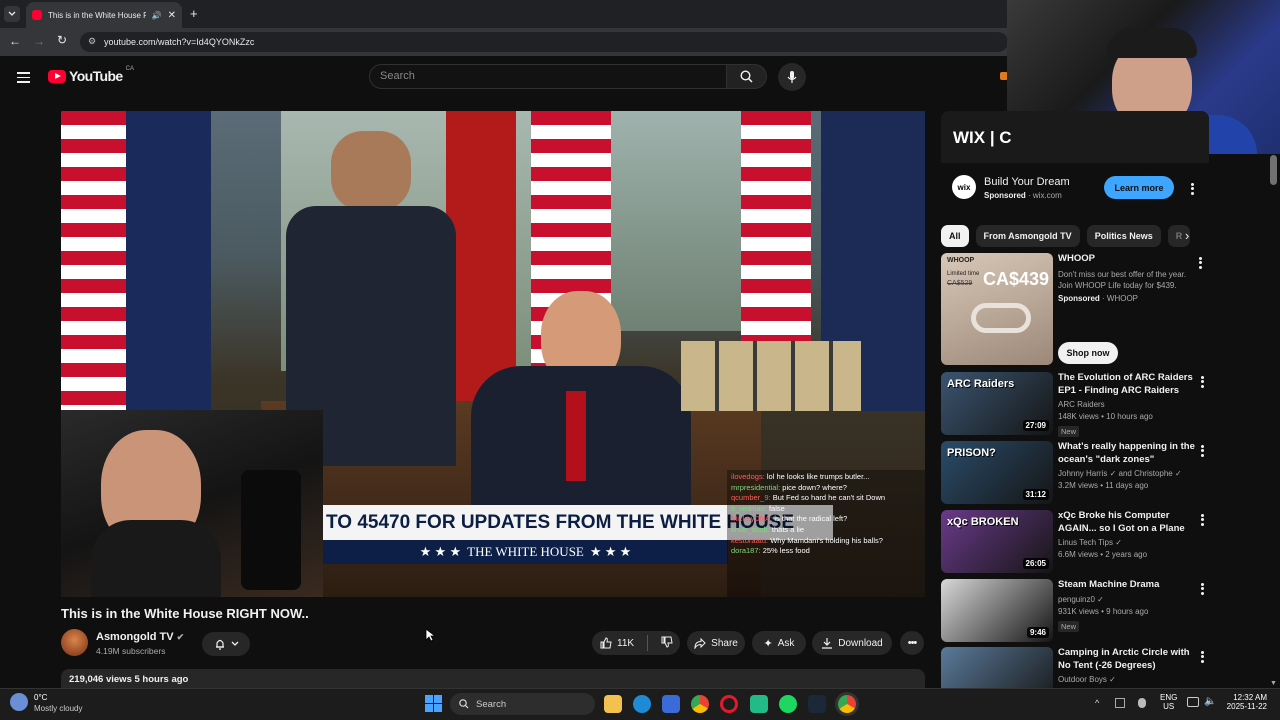  I want to click on ask-button: ✦ Ask, so click(779, 643).